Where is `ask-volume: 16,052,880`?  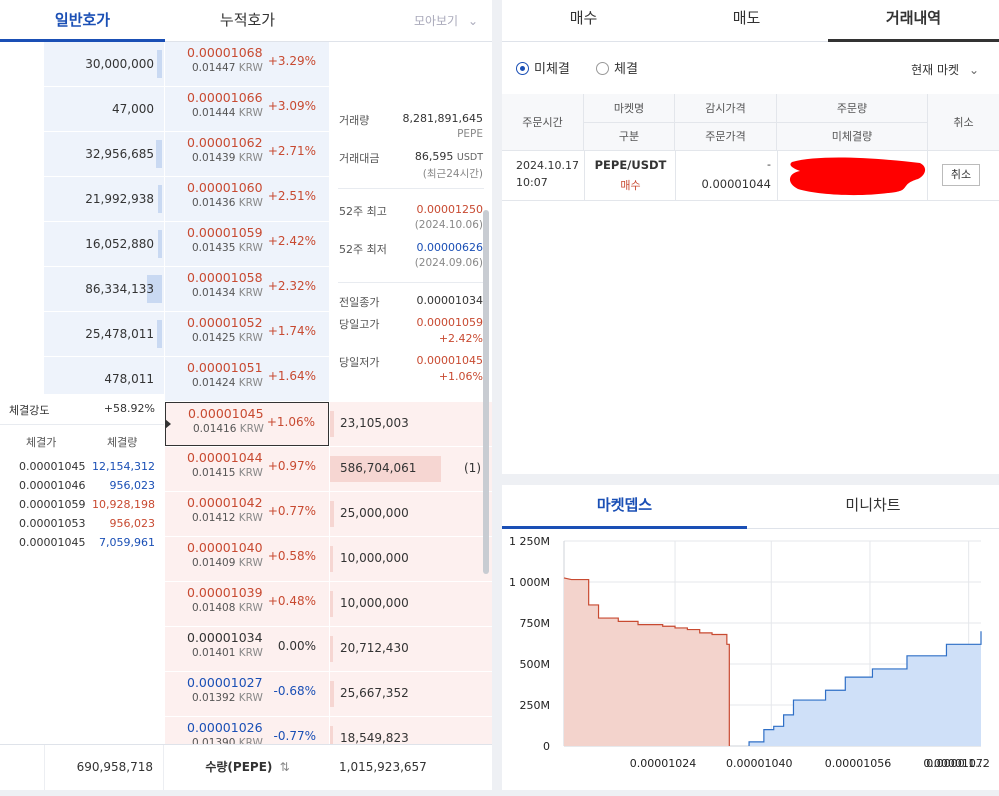
ask-volume: 16,052,880 is located at coordinates (119, 244).